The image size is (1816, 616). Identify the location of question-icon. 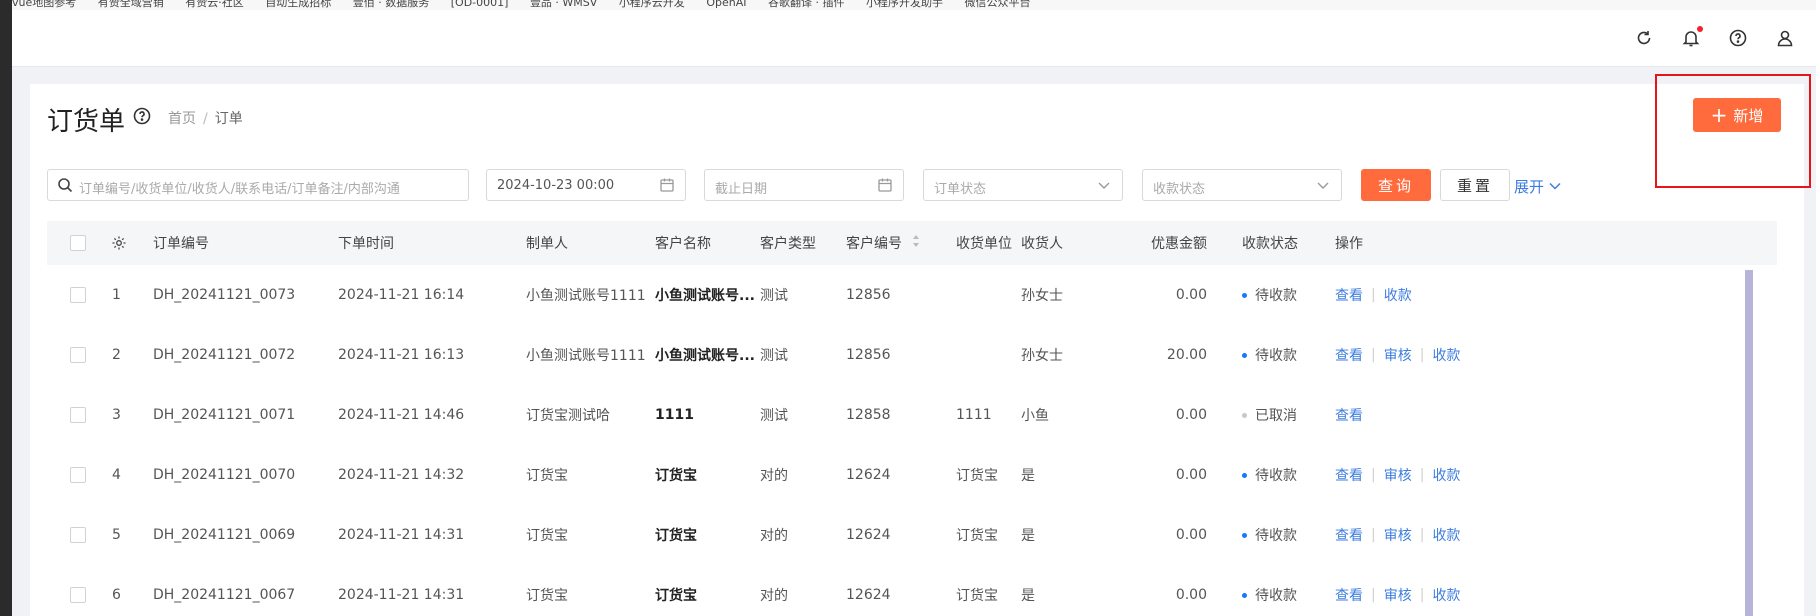
(142, 116).